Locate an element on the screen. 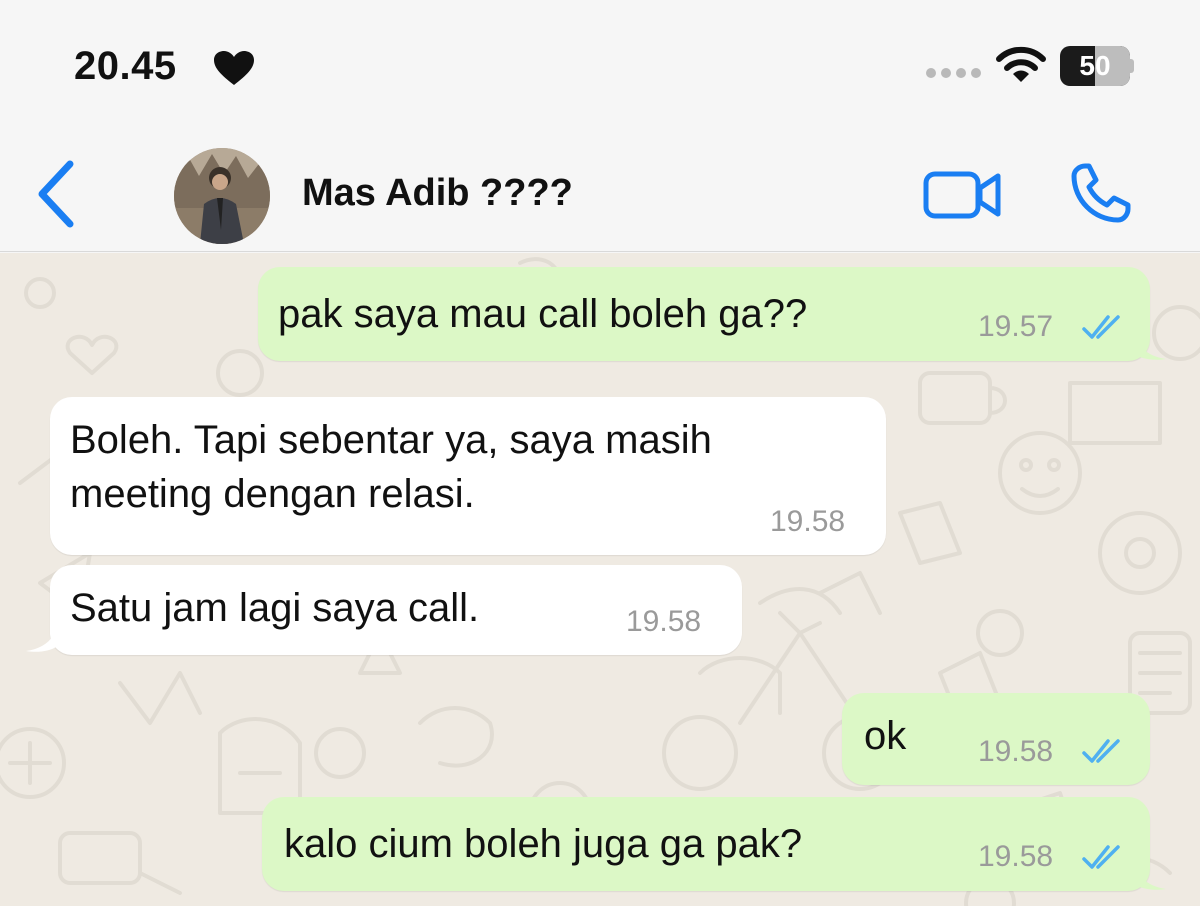 The image size is (1200, 906). heart-icon is located at coordinates (234, 68).